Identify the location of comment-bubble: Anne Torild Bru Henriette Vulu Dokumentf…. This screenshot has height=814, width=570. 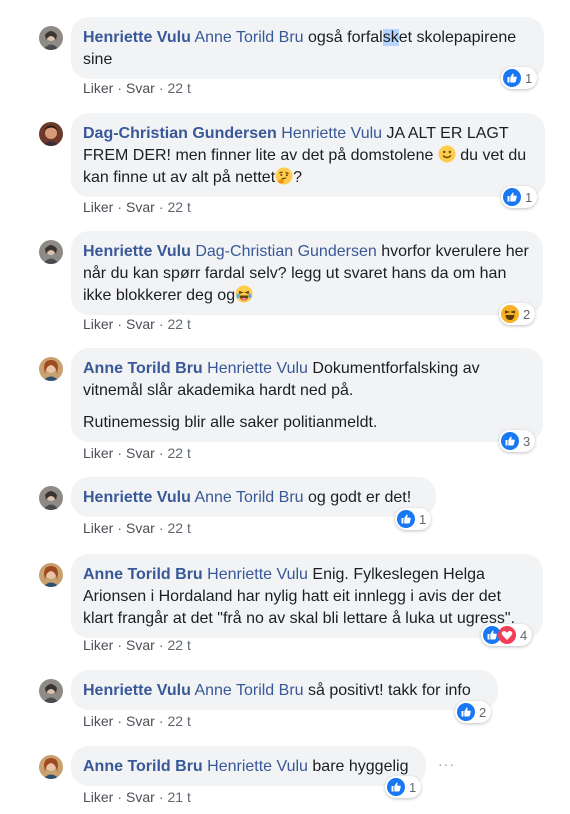
(307, 395).